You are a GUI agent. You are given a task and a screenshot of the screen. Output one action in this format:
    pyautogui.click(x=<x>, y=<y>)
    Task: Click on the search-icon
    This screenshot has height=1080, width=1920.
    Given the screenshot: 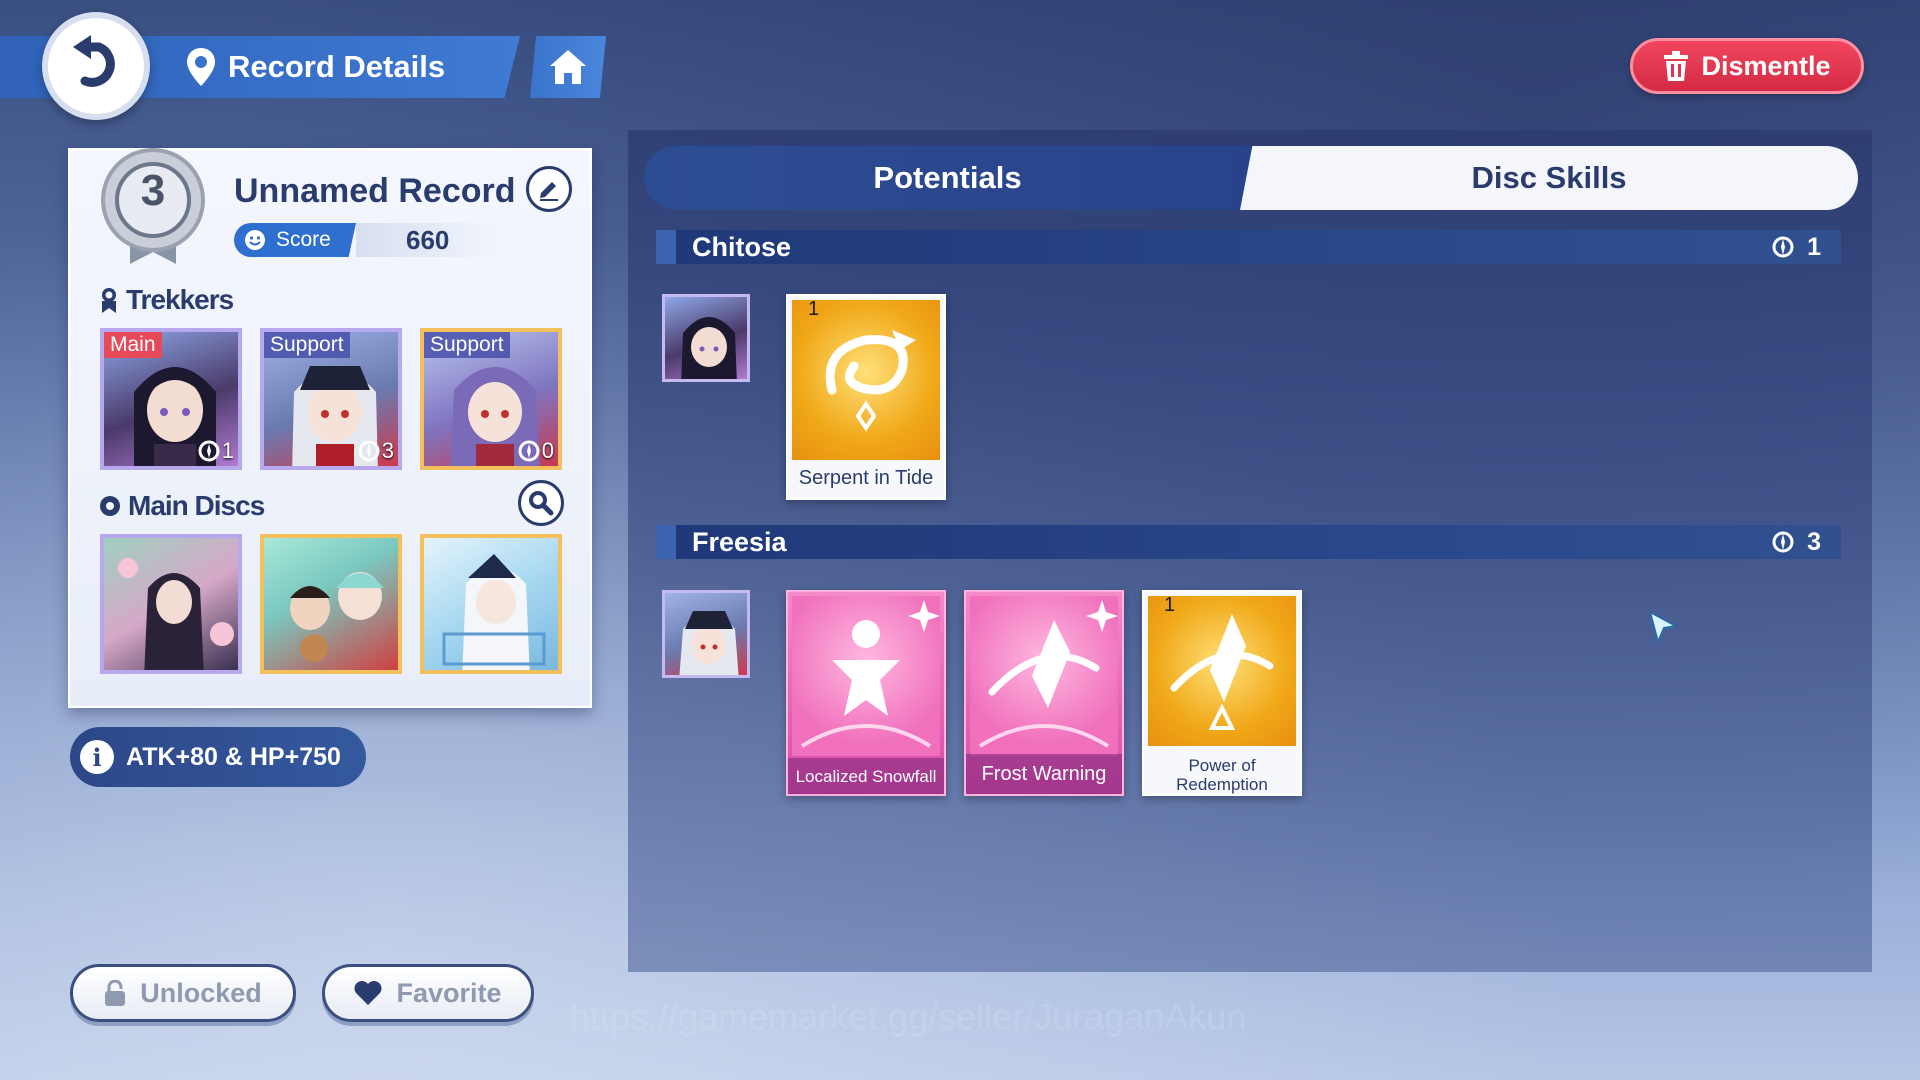 What is the action you would take?
    pyautogui.click(x=541, y=503)
    